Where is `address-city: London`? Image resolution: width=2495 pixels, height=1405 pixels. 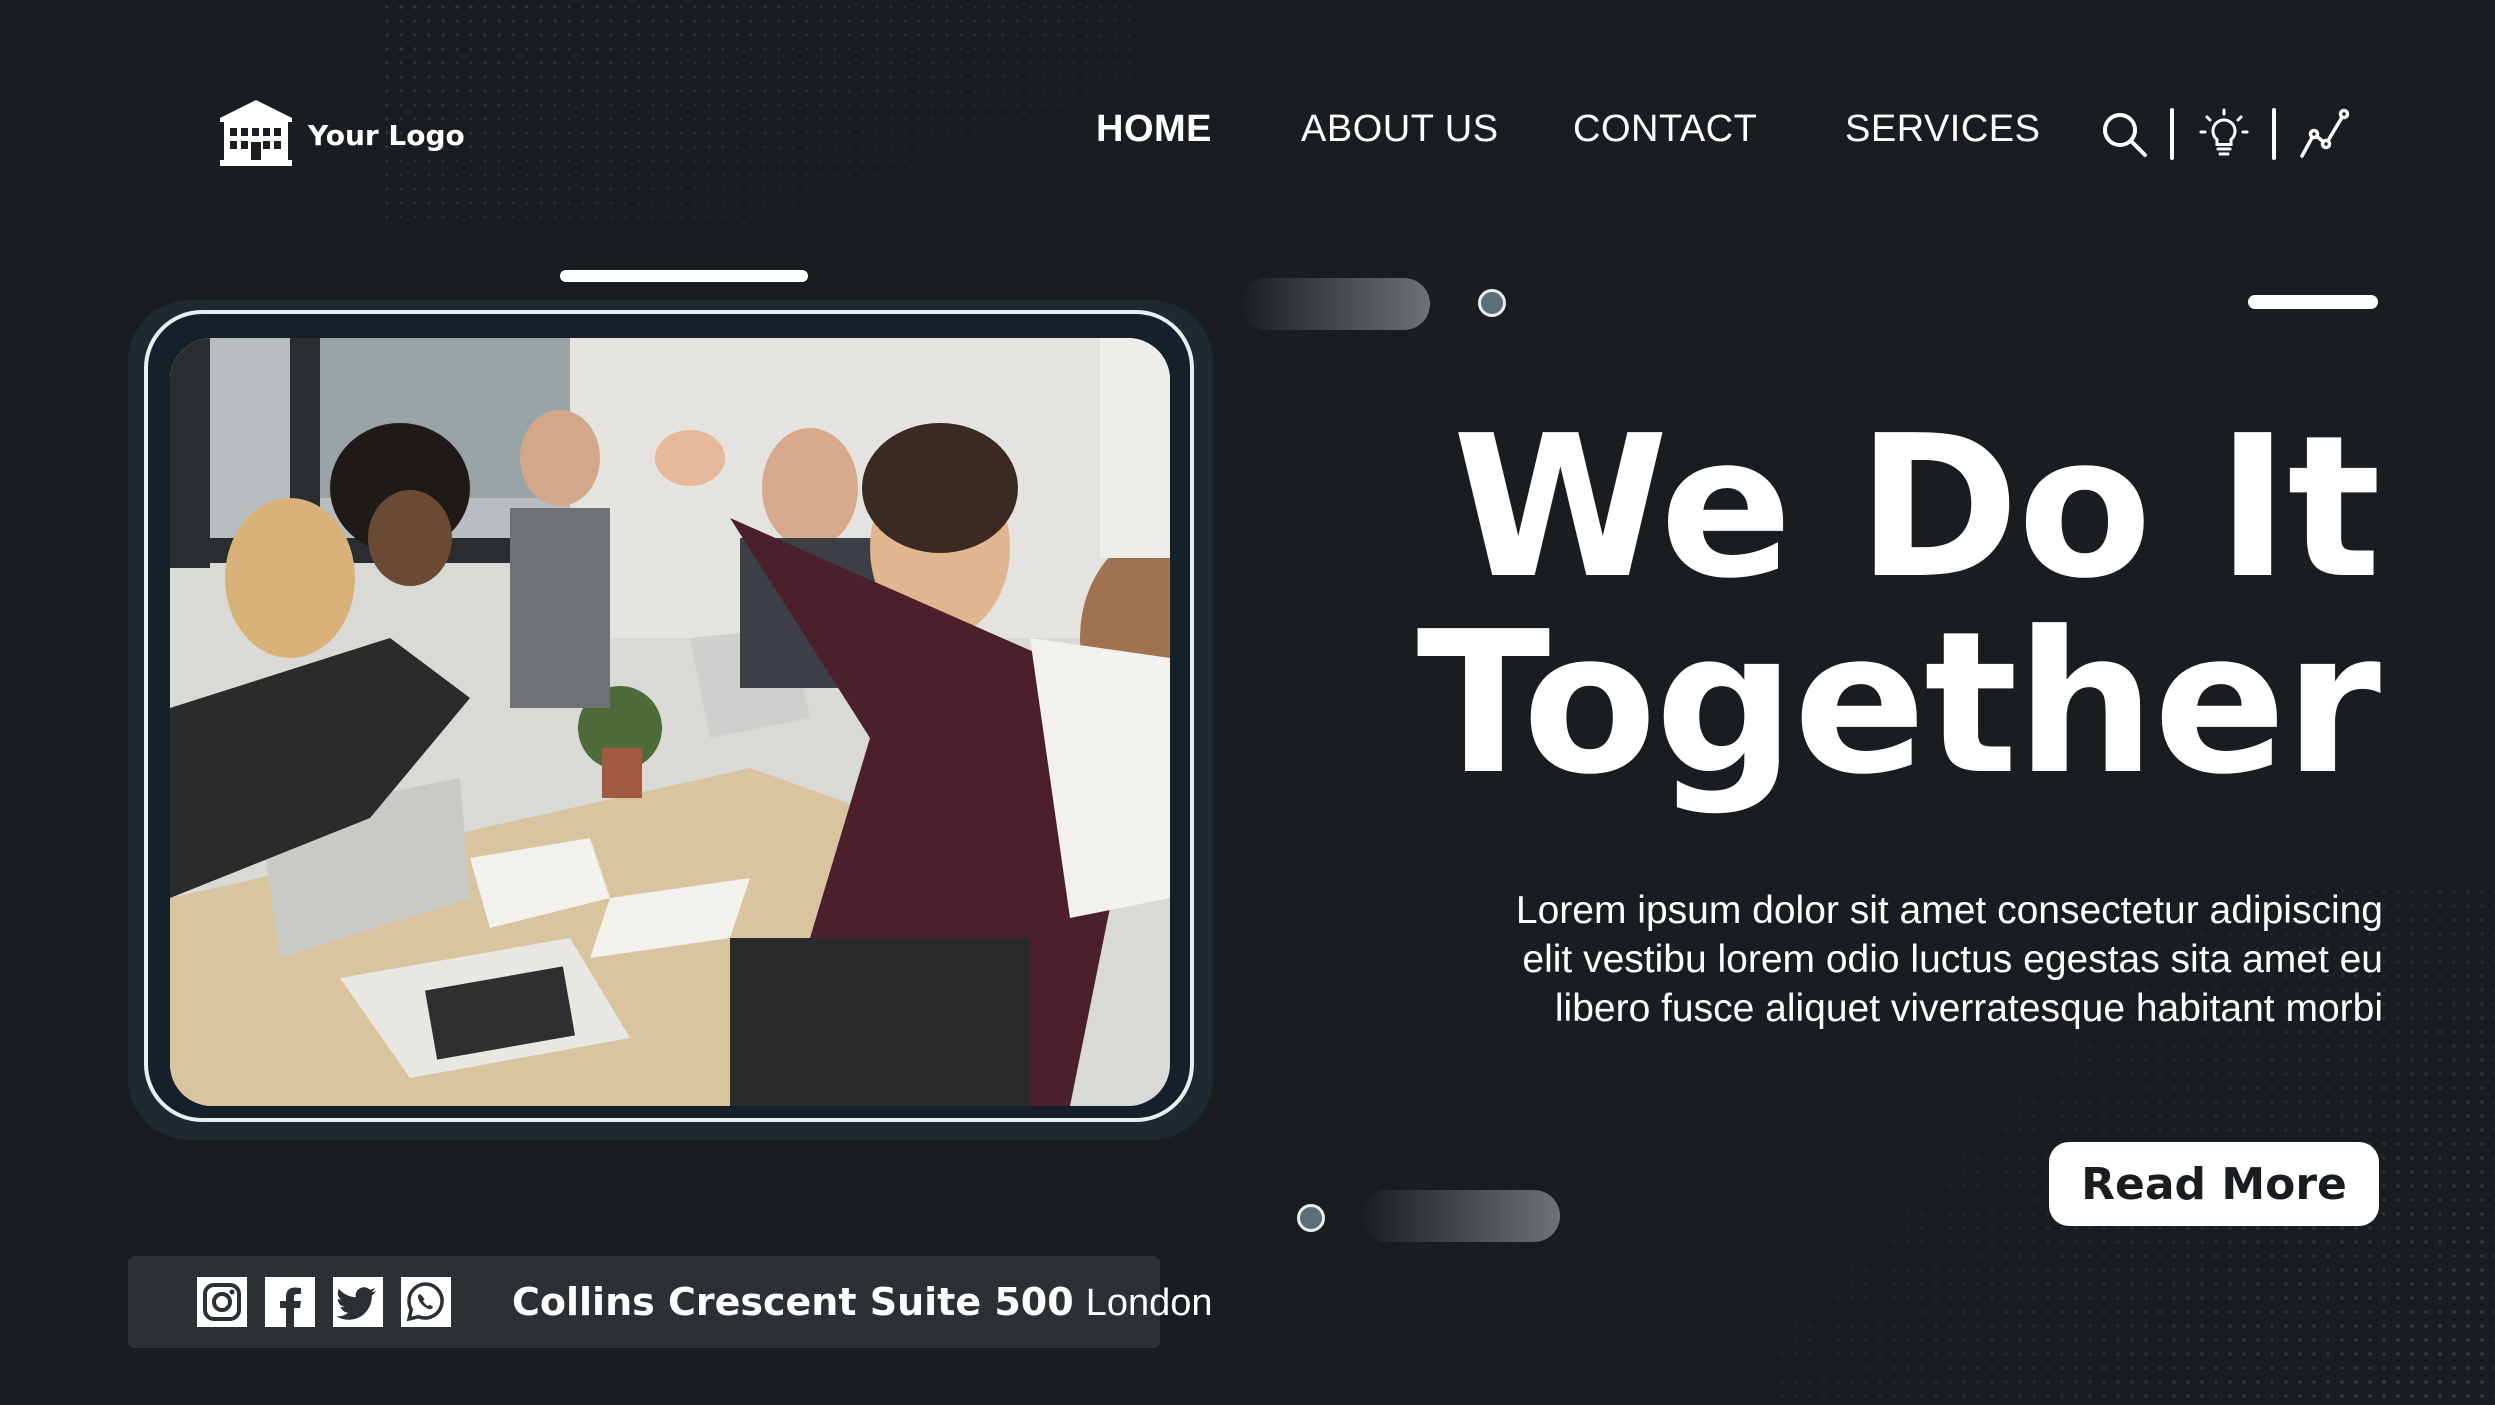
address-city: London is located at coordinates (1149, 1302).